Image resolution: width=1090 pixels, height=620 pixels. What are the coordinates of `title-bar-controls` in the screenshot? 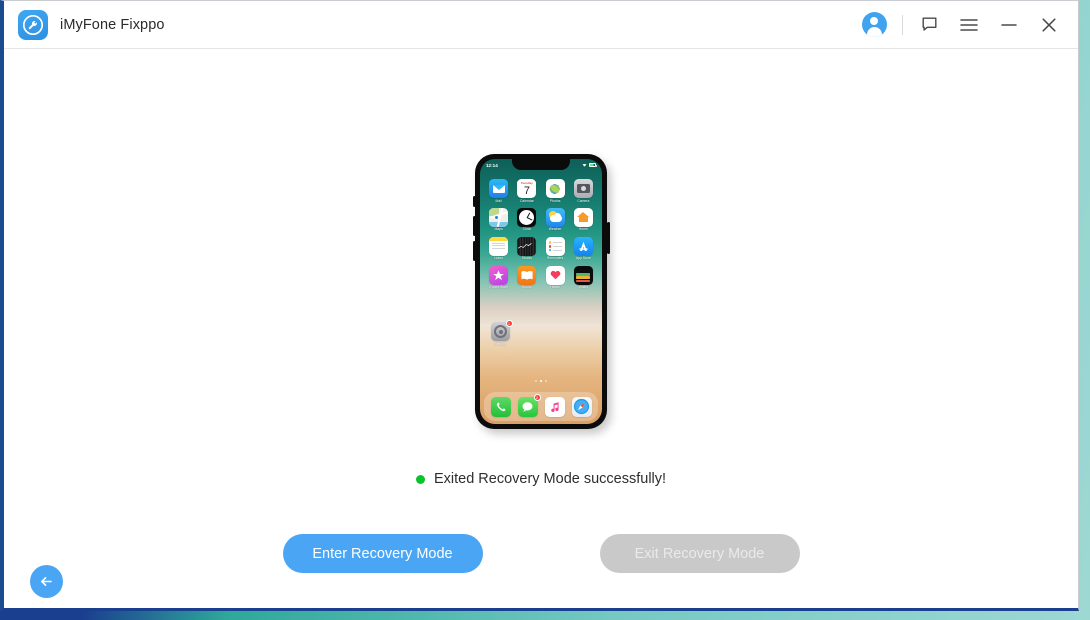 It's located at (961, 25).